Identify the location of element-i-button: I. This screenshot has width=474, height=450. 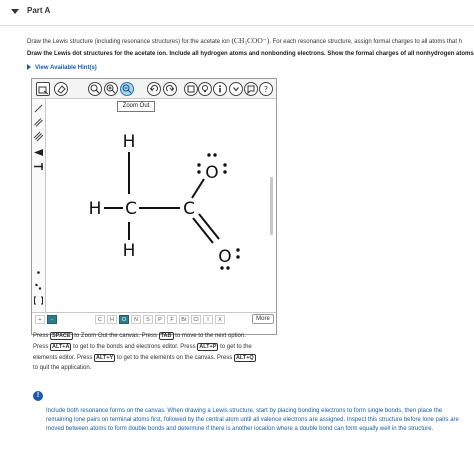
(208, 319).